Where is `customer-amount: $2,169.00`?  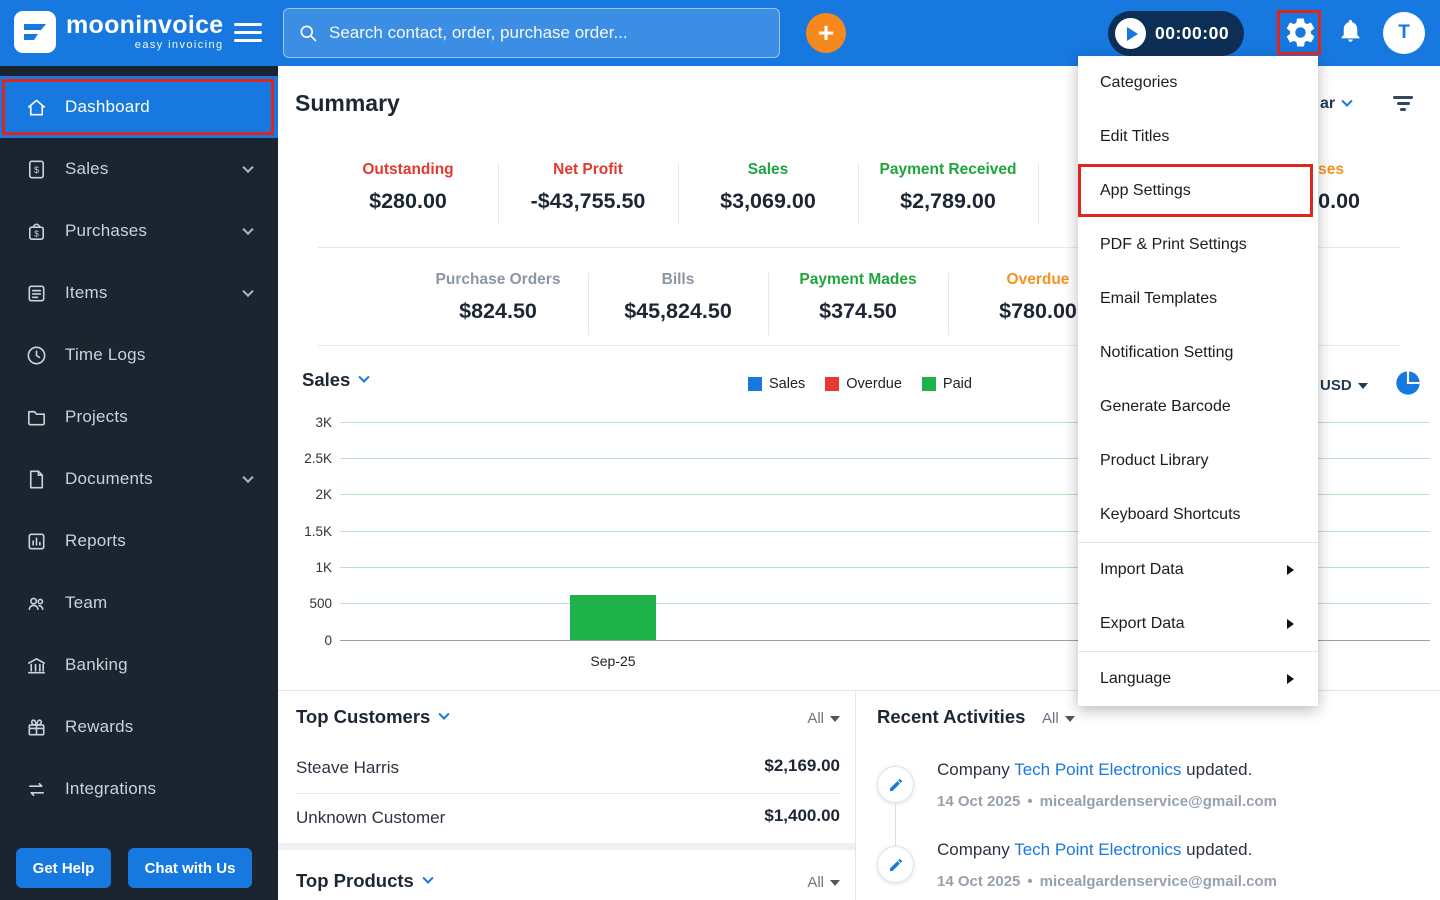 customer-amount: $2,169.00 is located at coordinates (802, 765).